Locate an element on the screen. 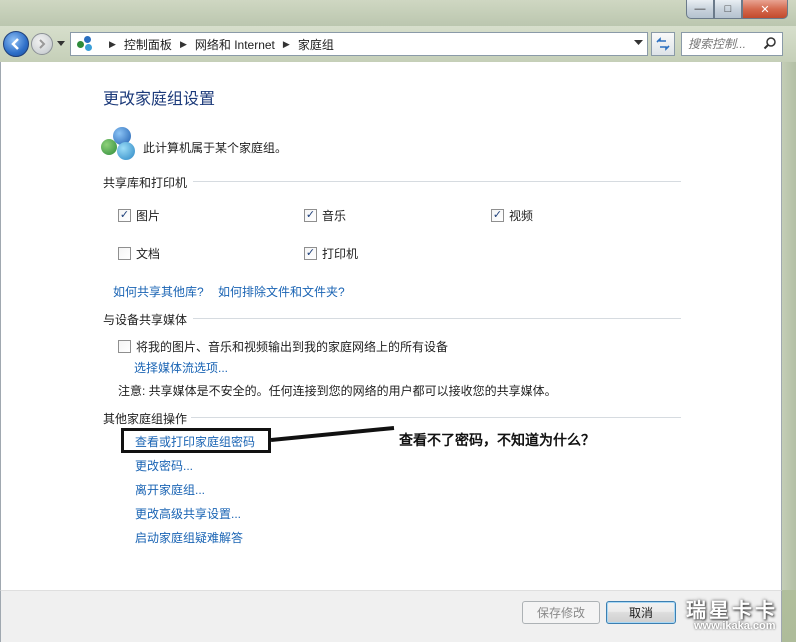 This screenshot has height=642, width=796. section-title-libraries: 共享库和打印机 is located at coordinates (145, 183).